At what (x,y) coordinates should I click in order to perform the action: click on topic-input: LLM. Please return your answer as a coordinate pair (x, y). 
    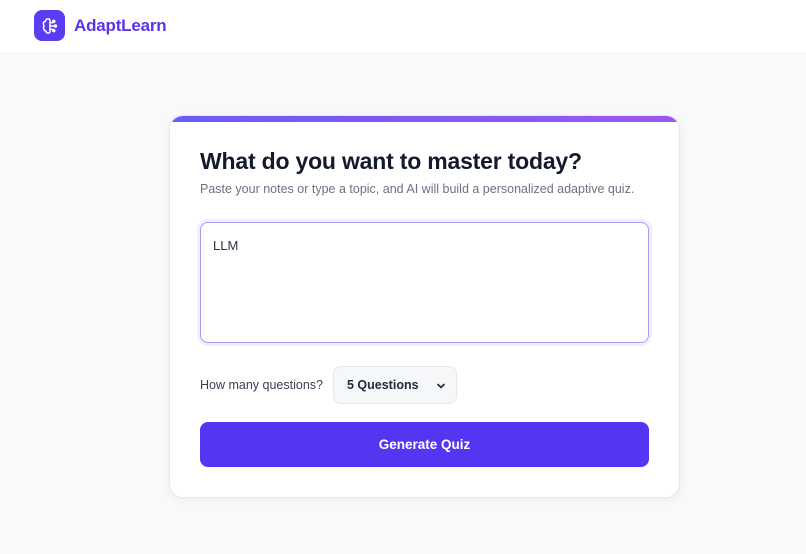
    Looking at the image, I should click on (424, 282).